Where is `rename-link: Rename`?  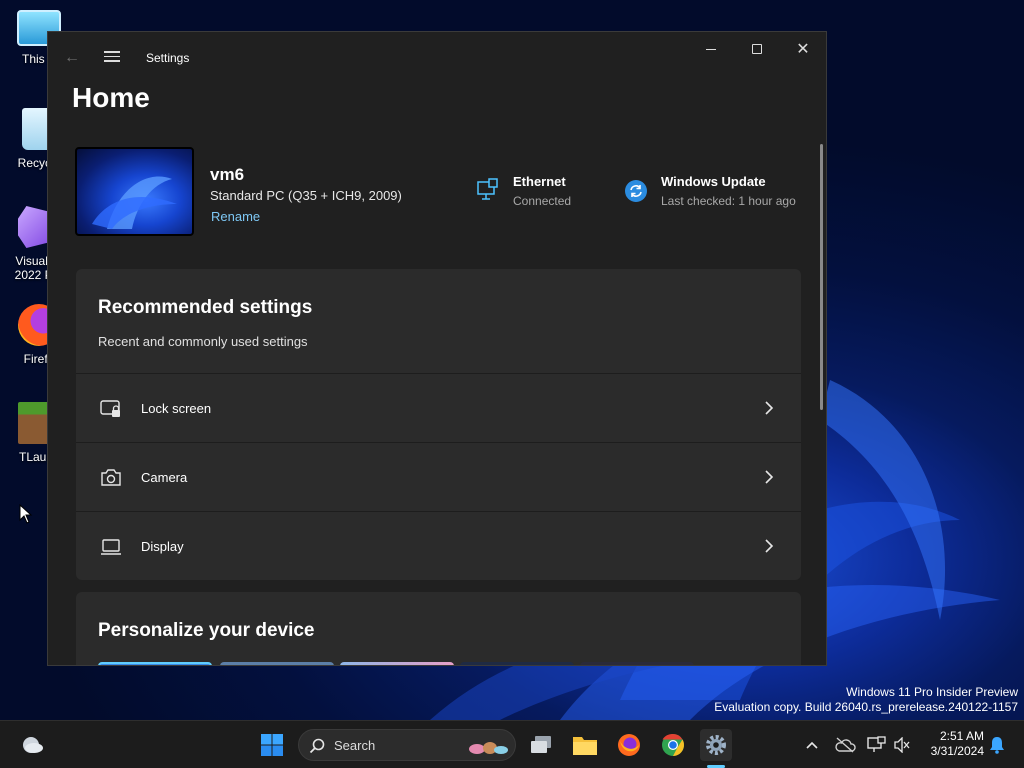 rename-link: Rename is located at coordinates (235, 216).